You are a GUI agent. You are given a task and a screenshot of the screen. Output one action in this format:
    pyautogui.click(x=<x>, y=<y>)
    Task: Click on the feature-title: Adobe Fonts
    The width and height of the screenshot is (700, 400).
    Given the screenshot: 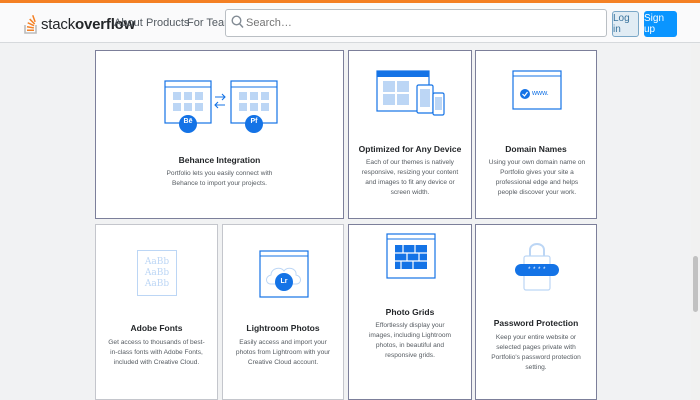 What is the action you would take?
    pyautogui.click(x=156, y=328)
    